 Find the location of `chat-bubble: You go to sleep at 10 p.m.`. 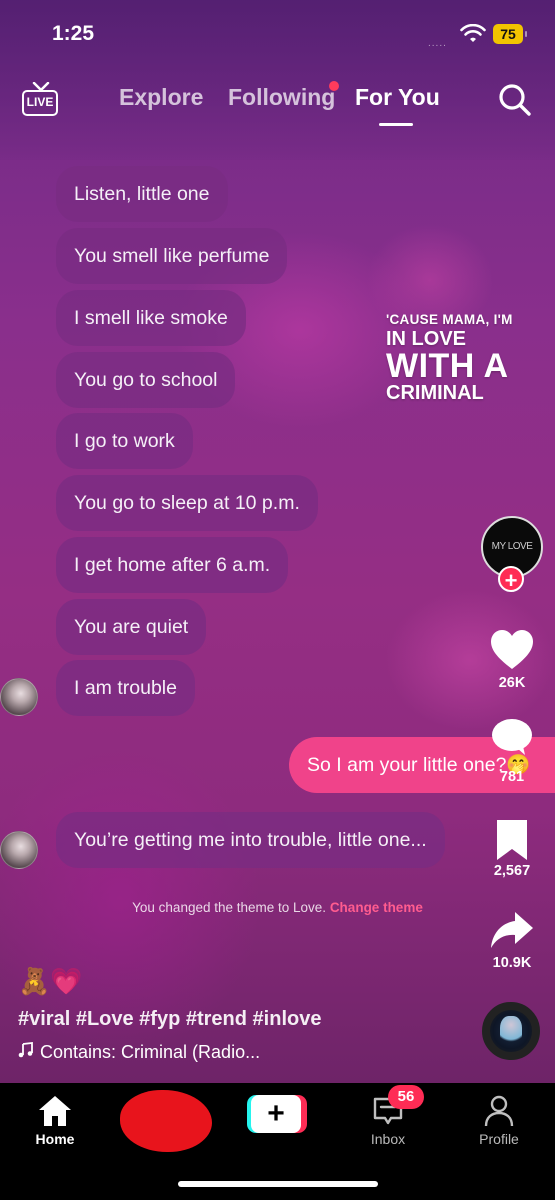

chat-bubble: You go to sleep at 10 p.m. is located at coordinates (187, 503).